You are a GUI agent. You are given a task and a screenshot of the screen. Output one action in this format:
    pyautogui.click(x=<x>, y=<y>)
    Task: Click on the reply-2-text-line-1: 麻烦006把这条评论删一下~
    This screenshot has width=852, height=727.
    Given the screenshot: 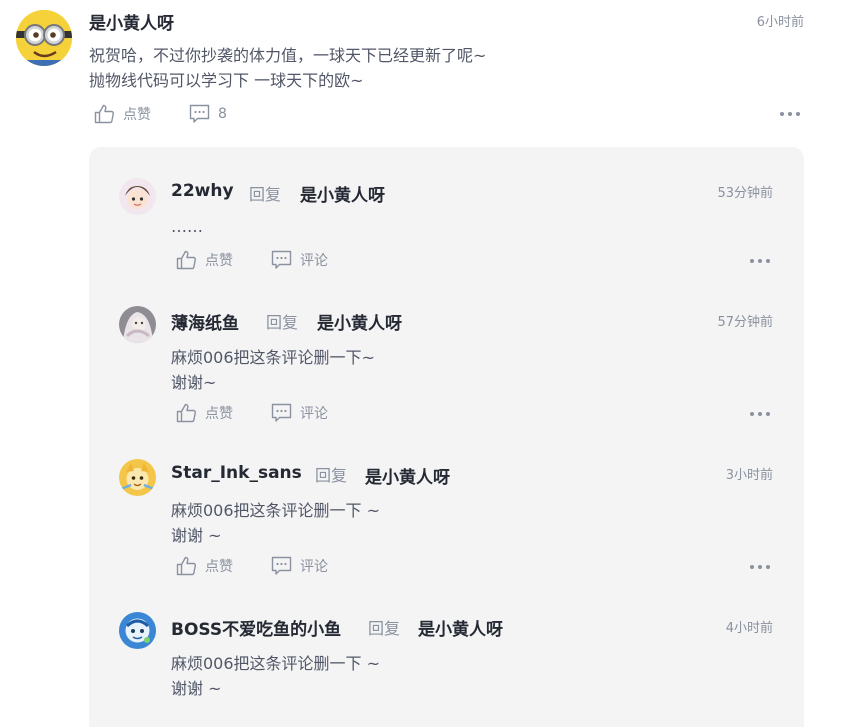 What is the action you would take?
    pyautogui.click(x=273, y=357)
    